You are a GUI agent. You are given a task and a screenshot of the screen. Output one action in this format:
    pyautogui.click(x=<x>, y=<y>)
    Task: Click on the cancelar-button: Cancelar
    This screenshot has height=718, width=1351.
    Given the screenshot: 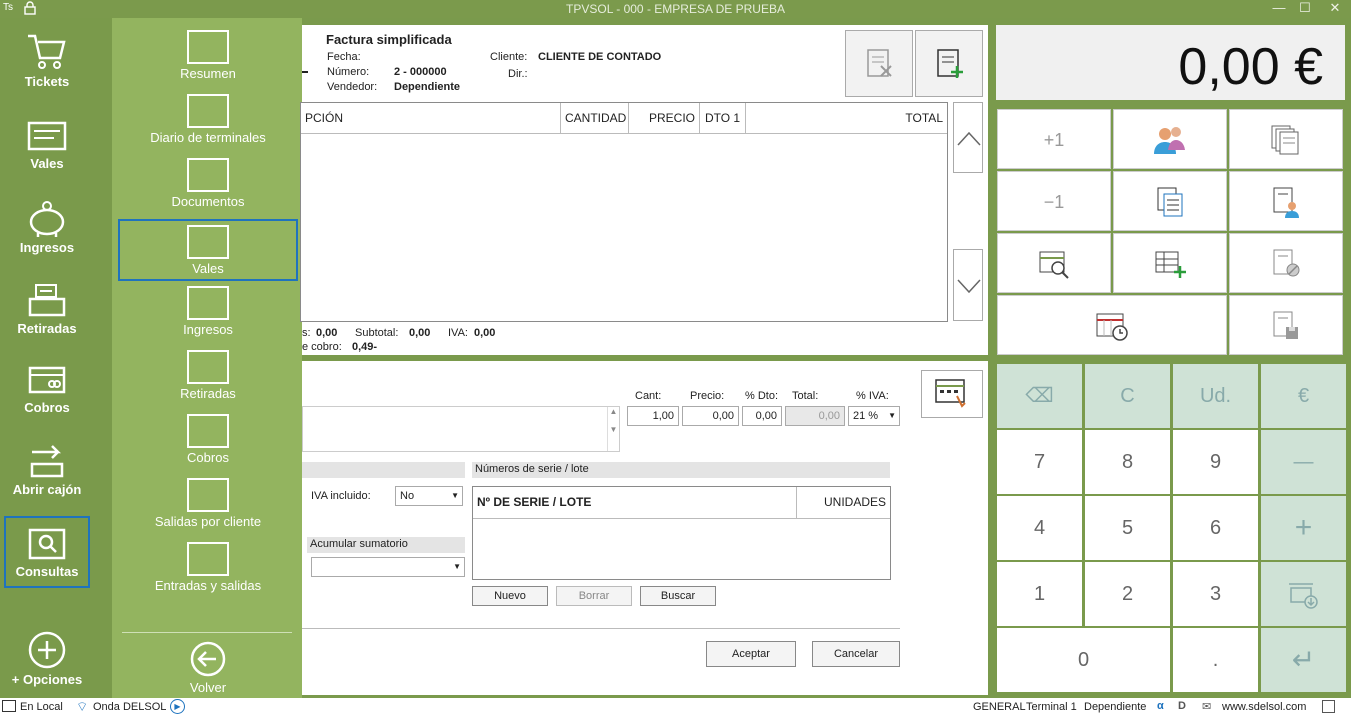 What is the action you would take?
    pyautogui.click(x=856, y=654)
    